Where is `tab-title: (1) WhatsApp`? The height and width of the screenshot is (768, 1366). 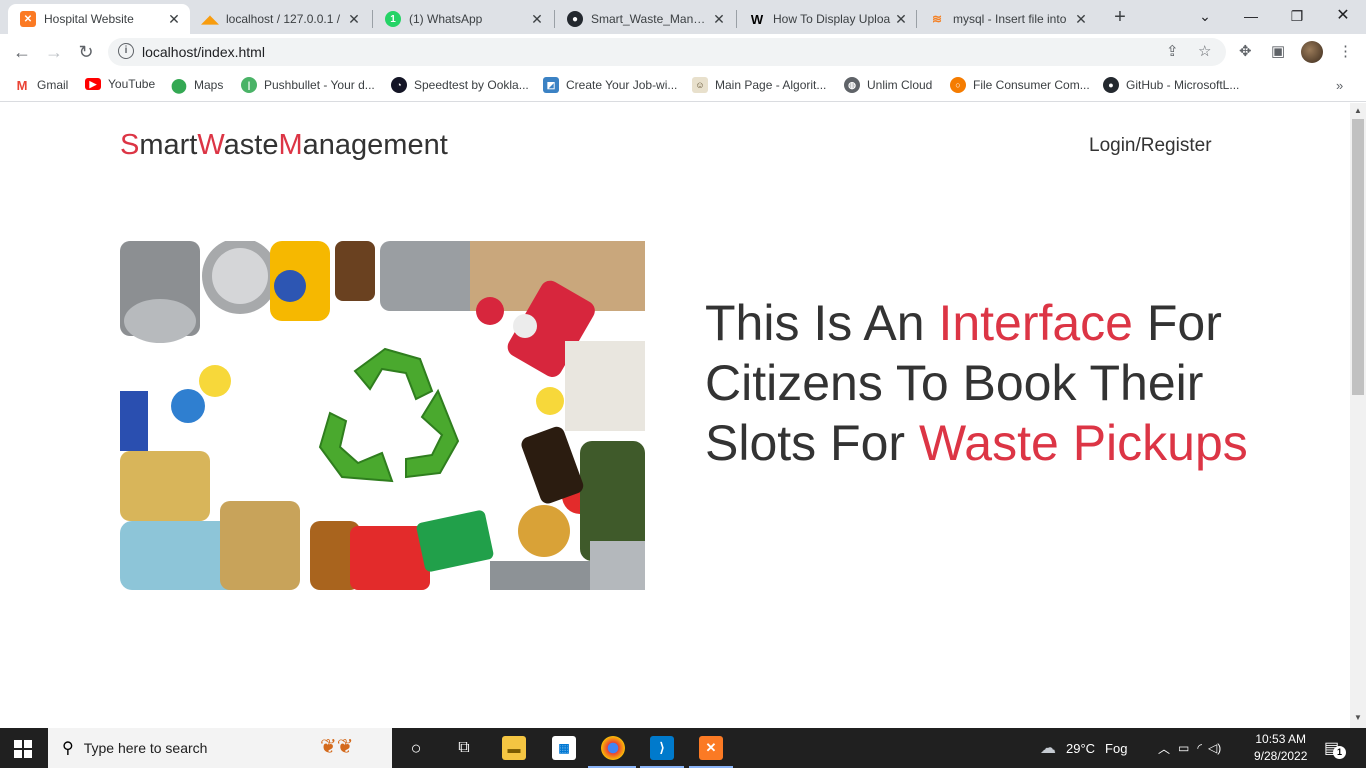 tab-title: (1) WhatsApp is located at coordinates (446, 19).